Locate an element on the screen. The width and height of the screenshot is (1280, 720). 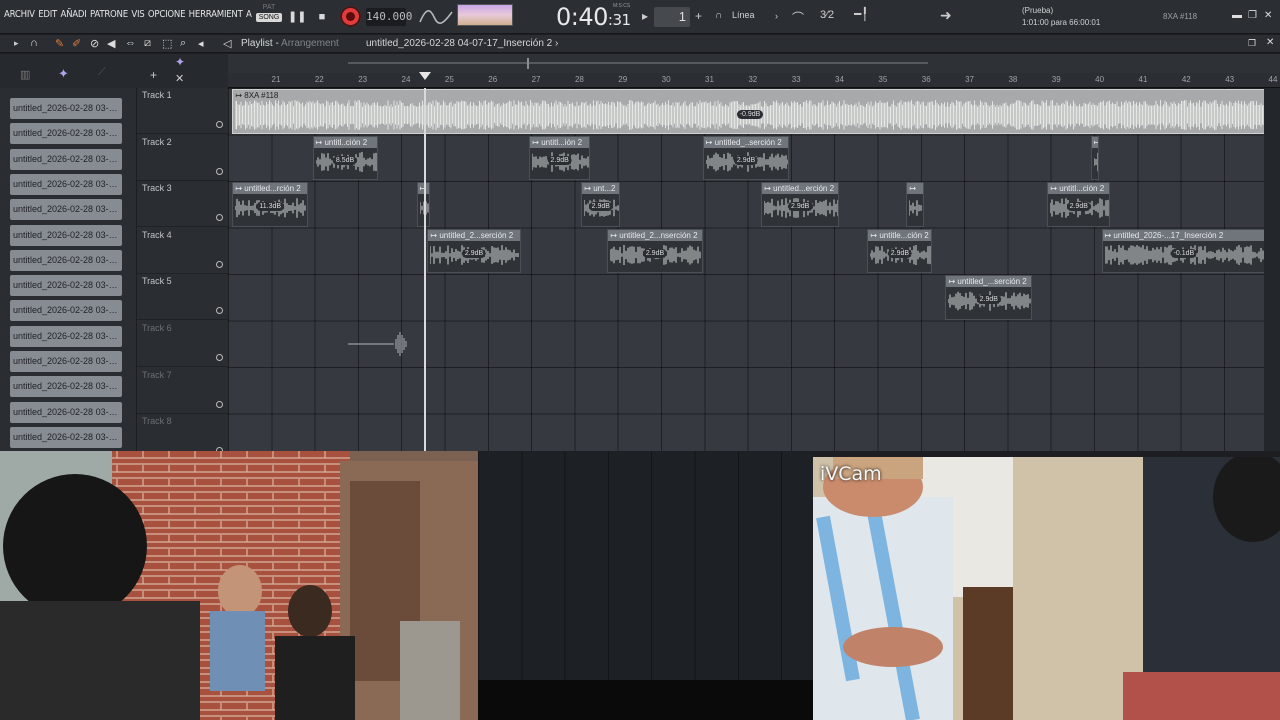
record-button is located at coordinates (350, 16).